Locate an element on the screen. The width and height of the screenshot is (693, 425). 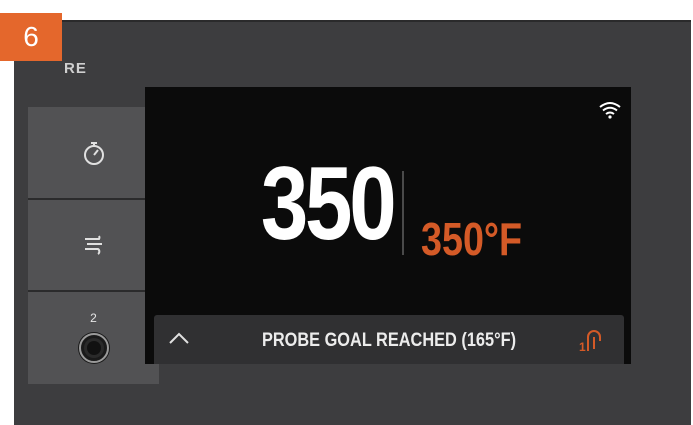
stopwatch-icon is located at coordinates (93, 153).